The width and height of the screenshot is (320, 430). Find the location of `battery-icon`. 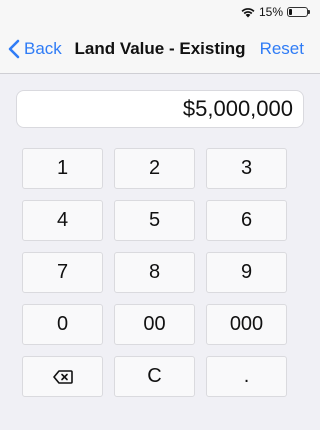

battery-icon is located at coordinates (298, 12).